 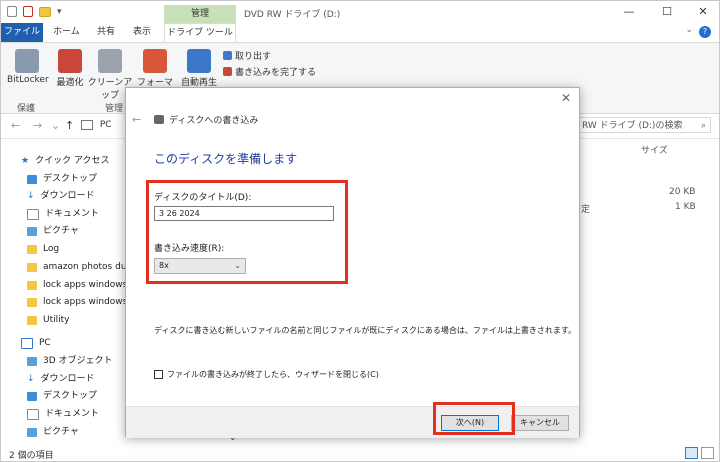 What do you see at coordinates (85, 285) in the screenshot?
I see `nav-item-label: lock apps windows` at bounding box center [85, 285].